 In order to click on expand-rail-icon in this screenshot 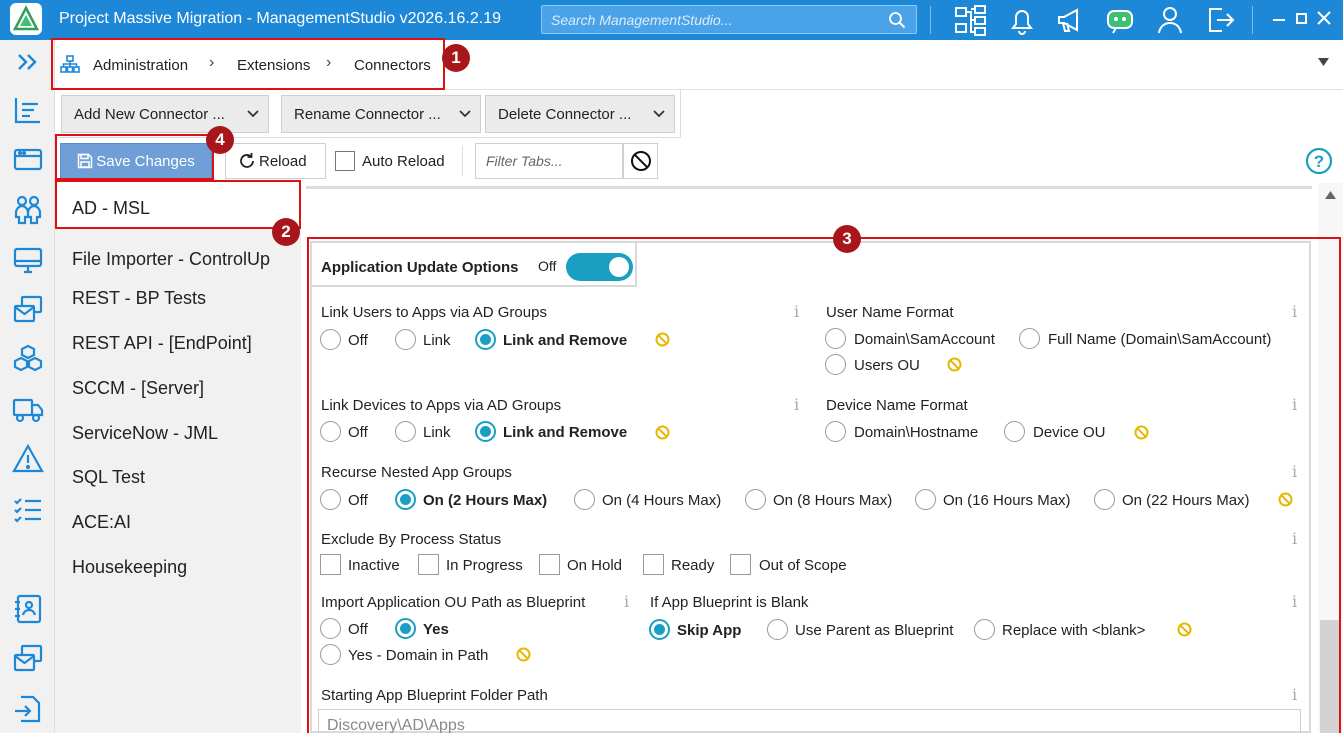, I will do `click(28, 62)`.